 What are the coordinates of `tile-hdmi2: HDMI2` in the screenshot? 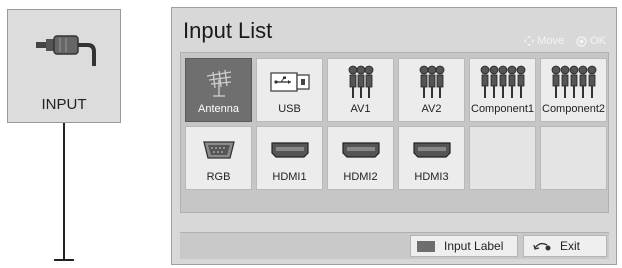 It's located at (360, 158).